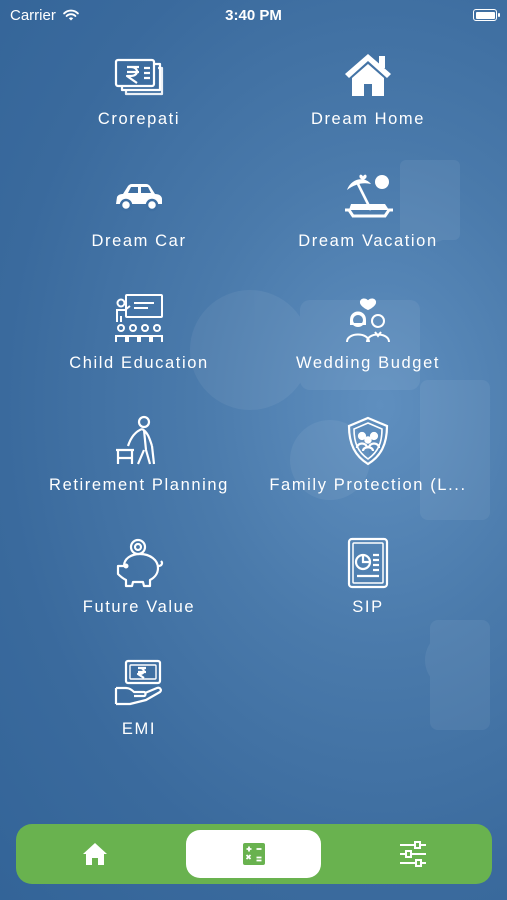 This screenshot has width=507, height=900. What do you see at coordinates (369, 196) in the screenshot?
I see `beach-vacation-icon` at bounding box center [369, 196].